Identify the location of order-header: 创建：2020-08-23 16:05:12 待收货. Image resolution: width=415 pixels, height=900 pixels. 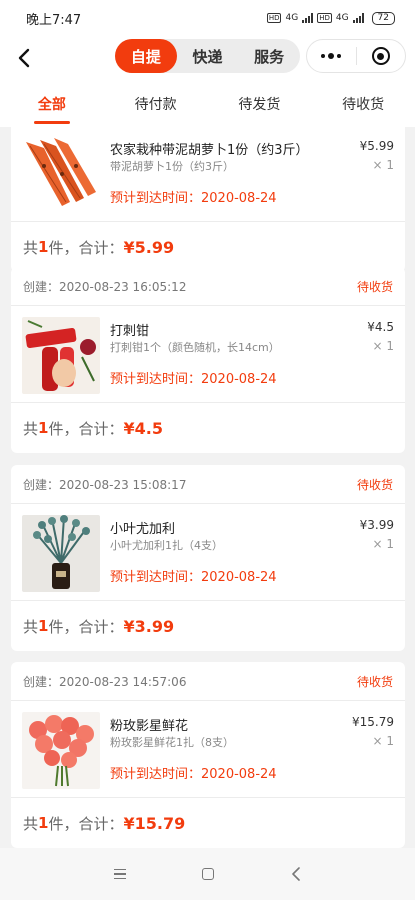
(208, 286).